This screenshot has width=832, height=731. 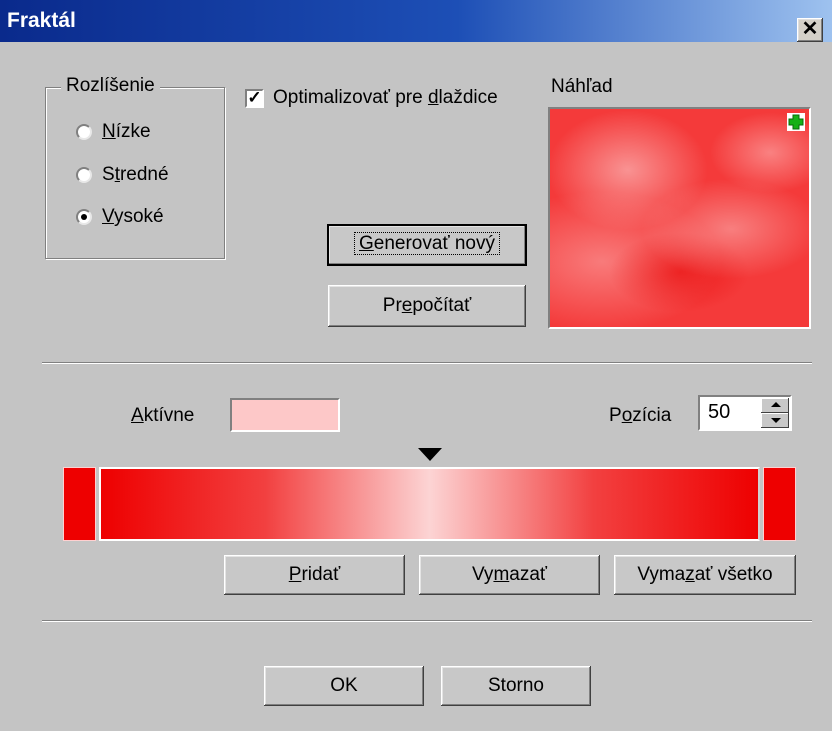 I want to click on gradient-end-color, so click(x=779, y=504).